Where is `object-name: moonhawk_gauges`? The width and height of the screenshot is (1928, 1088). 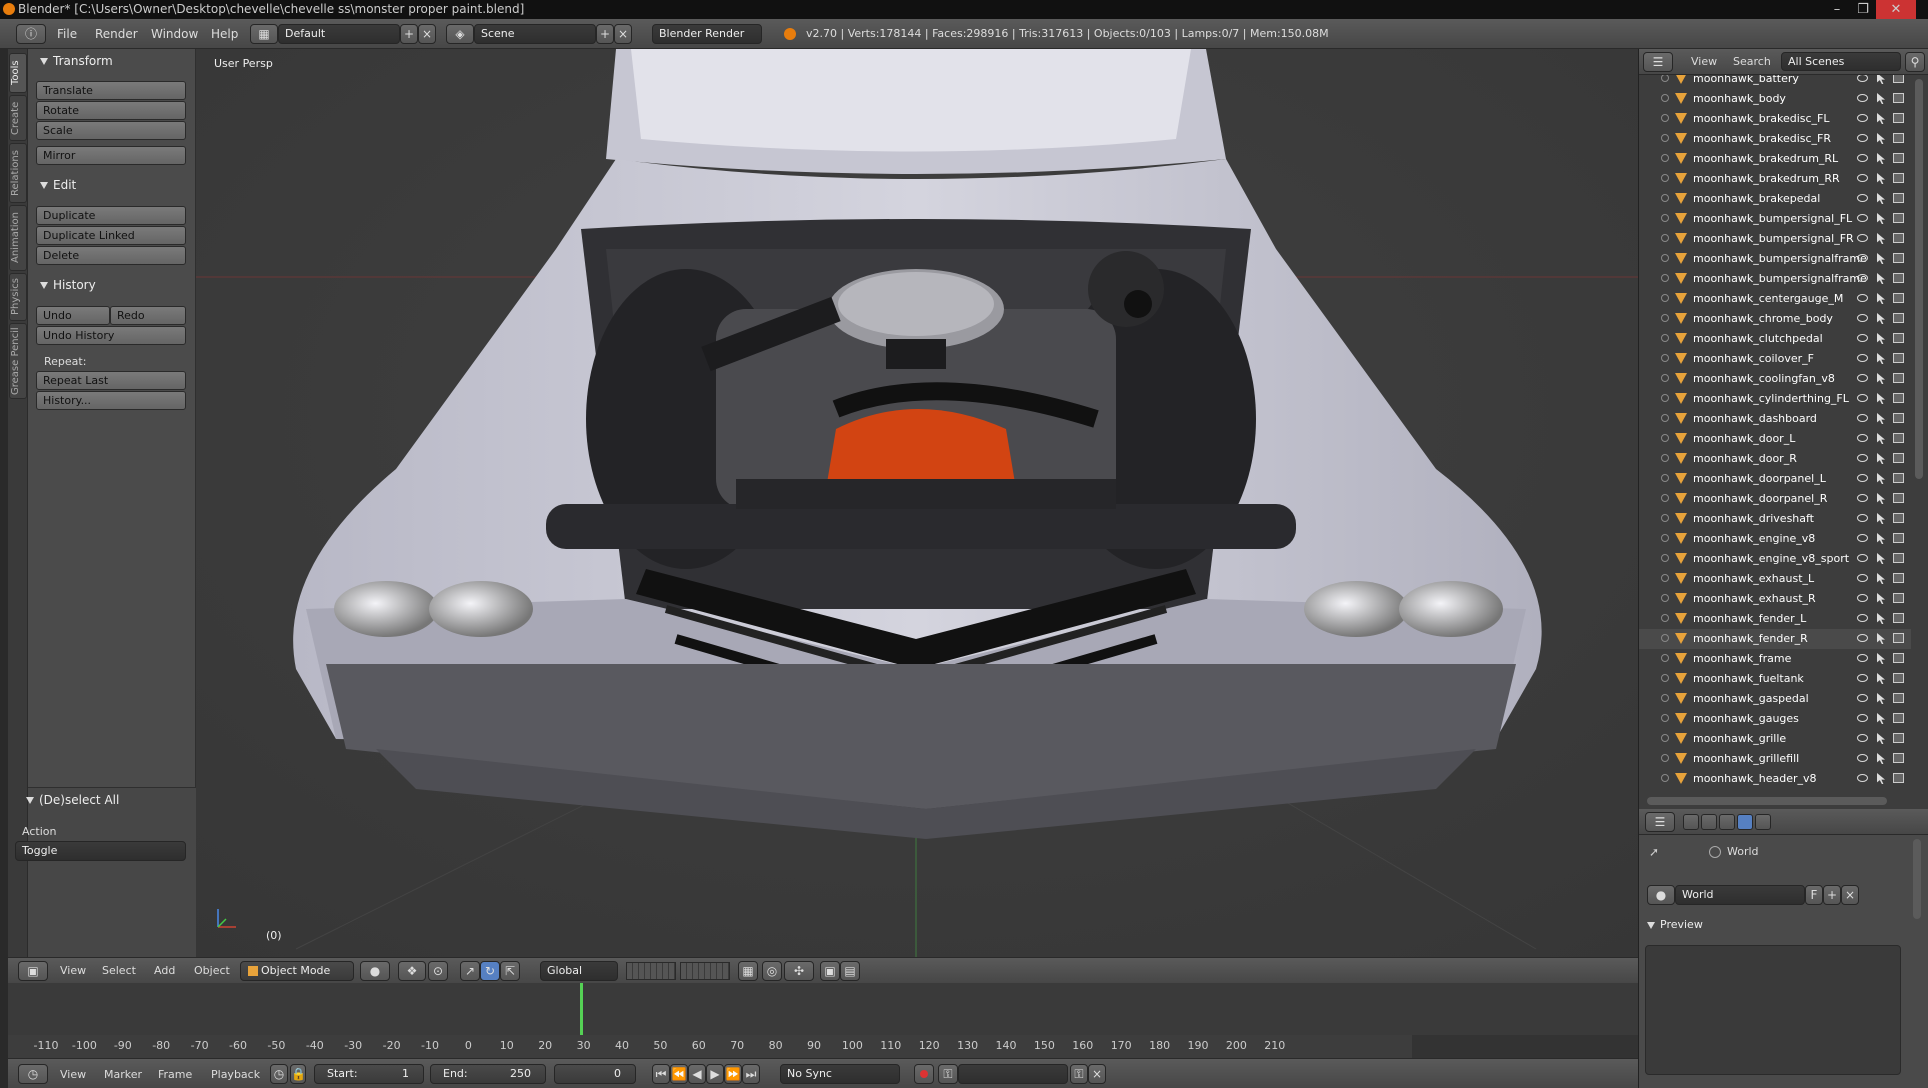
object-name: moonhawk_gauges is located at coordinates (1746, 719).